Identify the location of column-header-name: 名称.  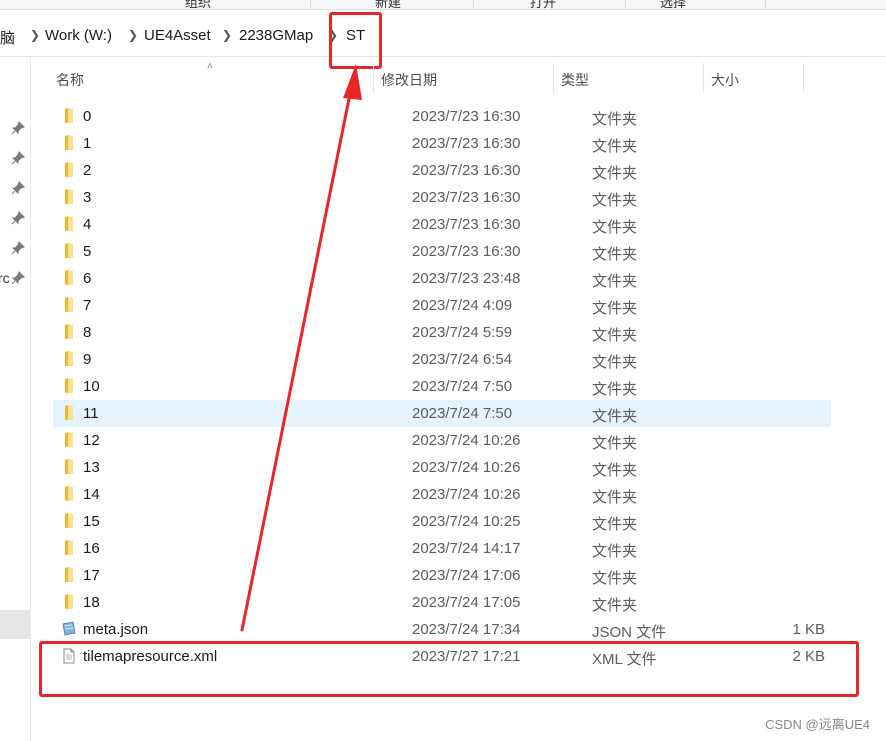
(70, 80).